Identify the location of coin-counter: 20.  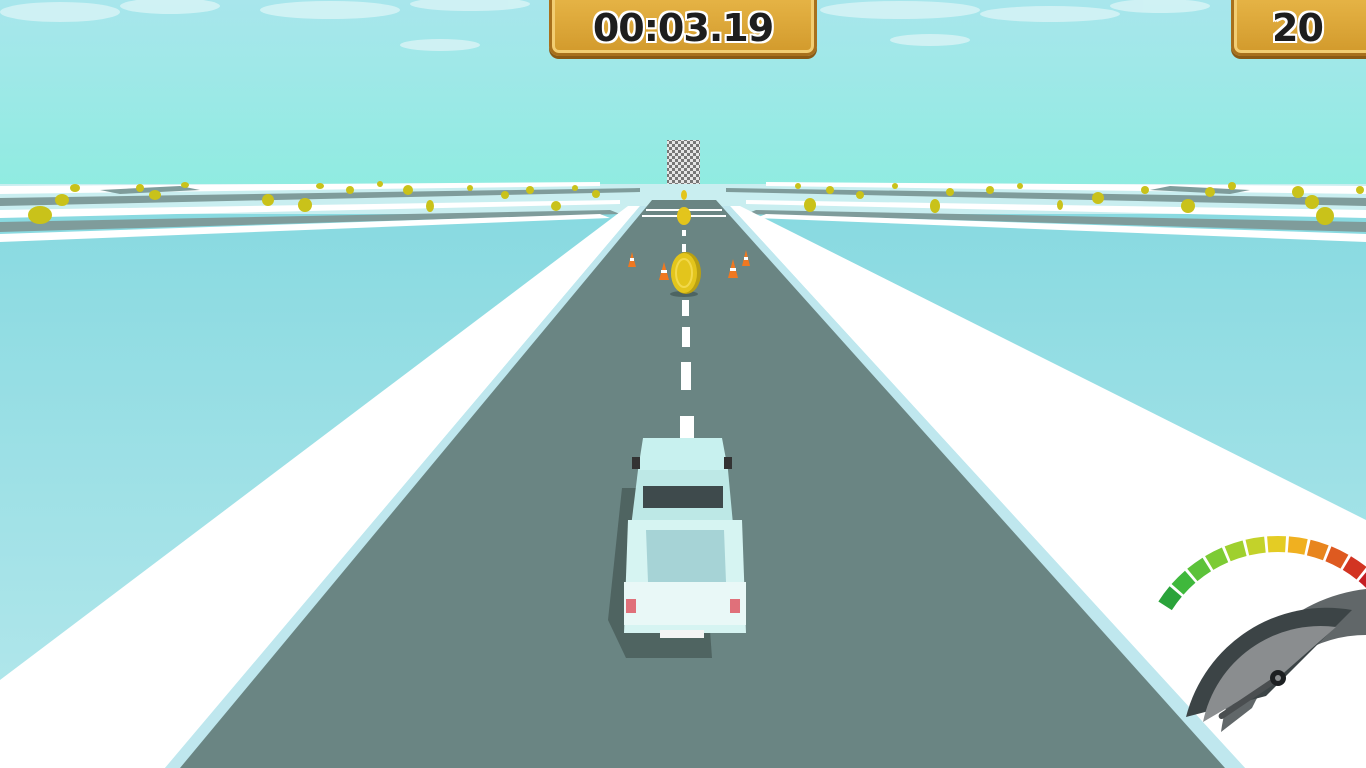
(1298, 28).